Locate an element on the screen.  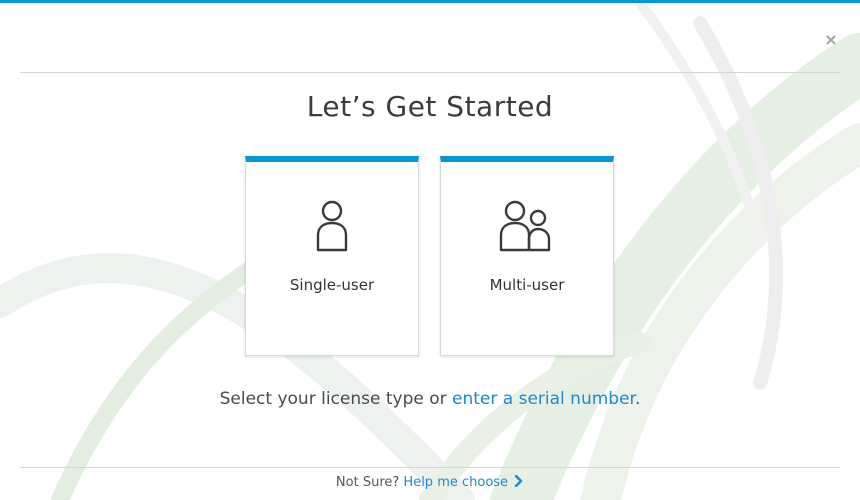
close-icon: × is located at coordinates (831, 39).